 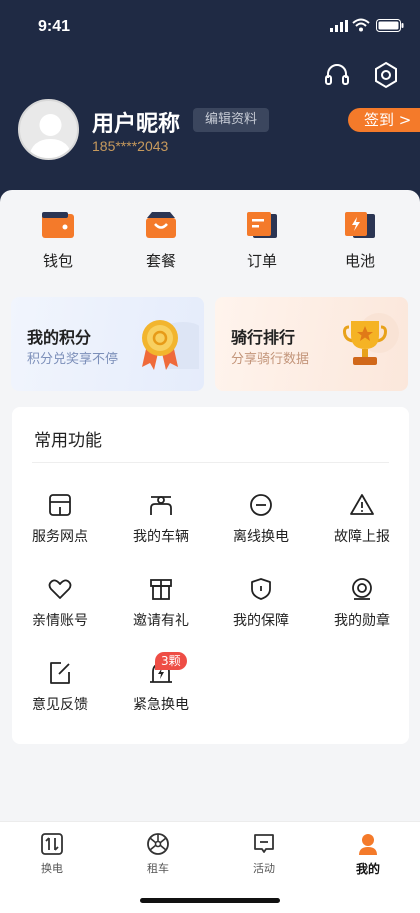 What do you see at coordinates (362, 621) in the screenshot?
I see `feature-label: 我的勋章` at bounding box center [362, 621].